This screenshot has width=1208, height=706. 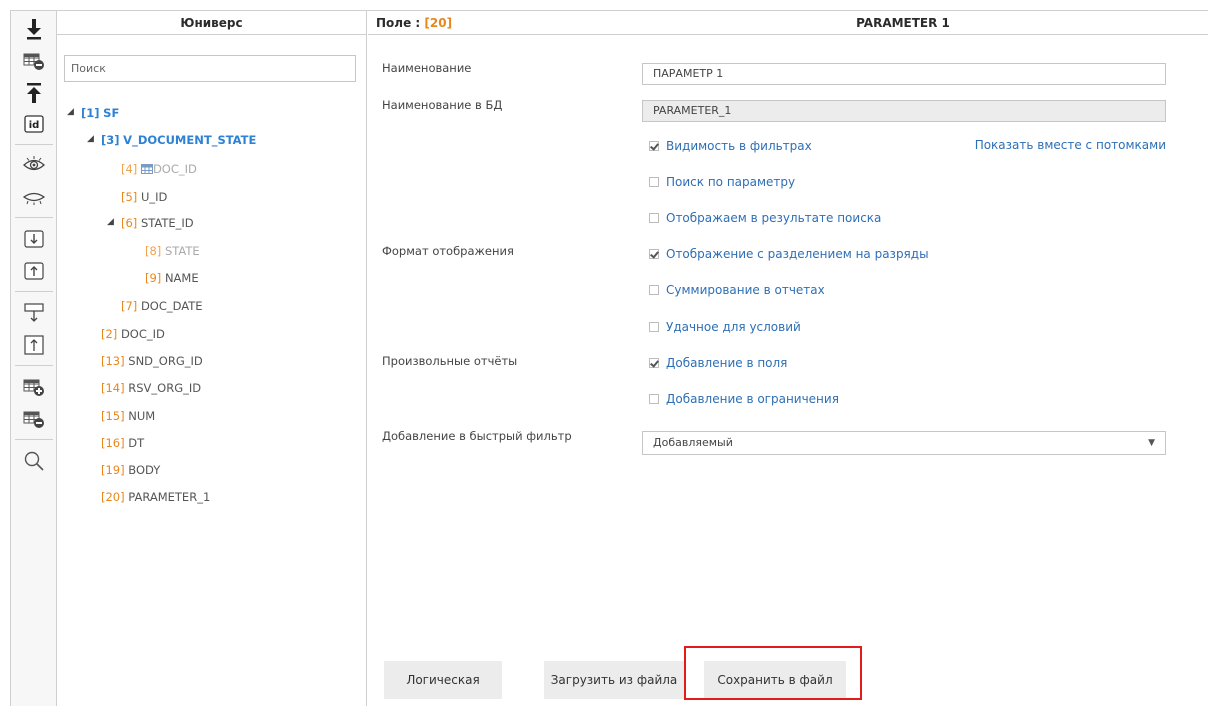 I want to click on tree-node-state: [8] STATE, so click(x=172, y=251).